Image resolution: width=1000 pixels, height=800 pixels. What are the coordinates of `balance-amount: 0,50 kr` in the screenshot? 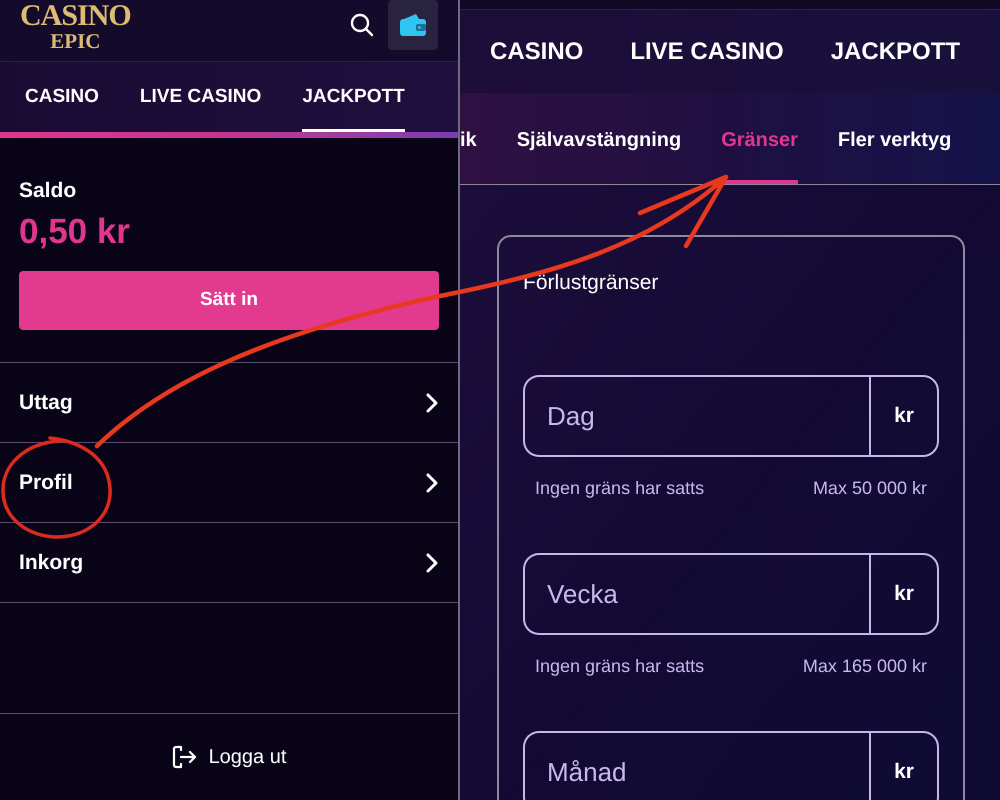 It's located at (75, 232).